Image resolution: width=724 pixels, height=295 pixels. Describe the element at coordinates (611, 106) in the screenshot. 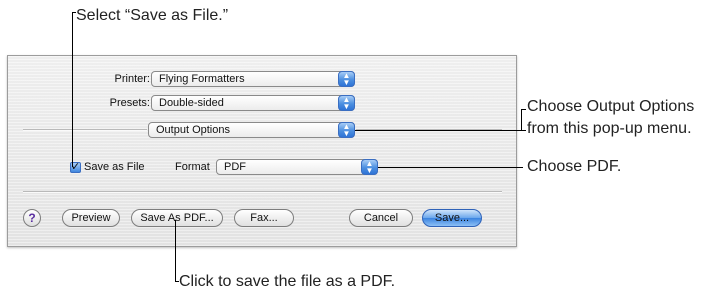

I see `callout-output-options-line1: Choose Output Options` at that location.